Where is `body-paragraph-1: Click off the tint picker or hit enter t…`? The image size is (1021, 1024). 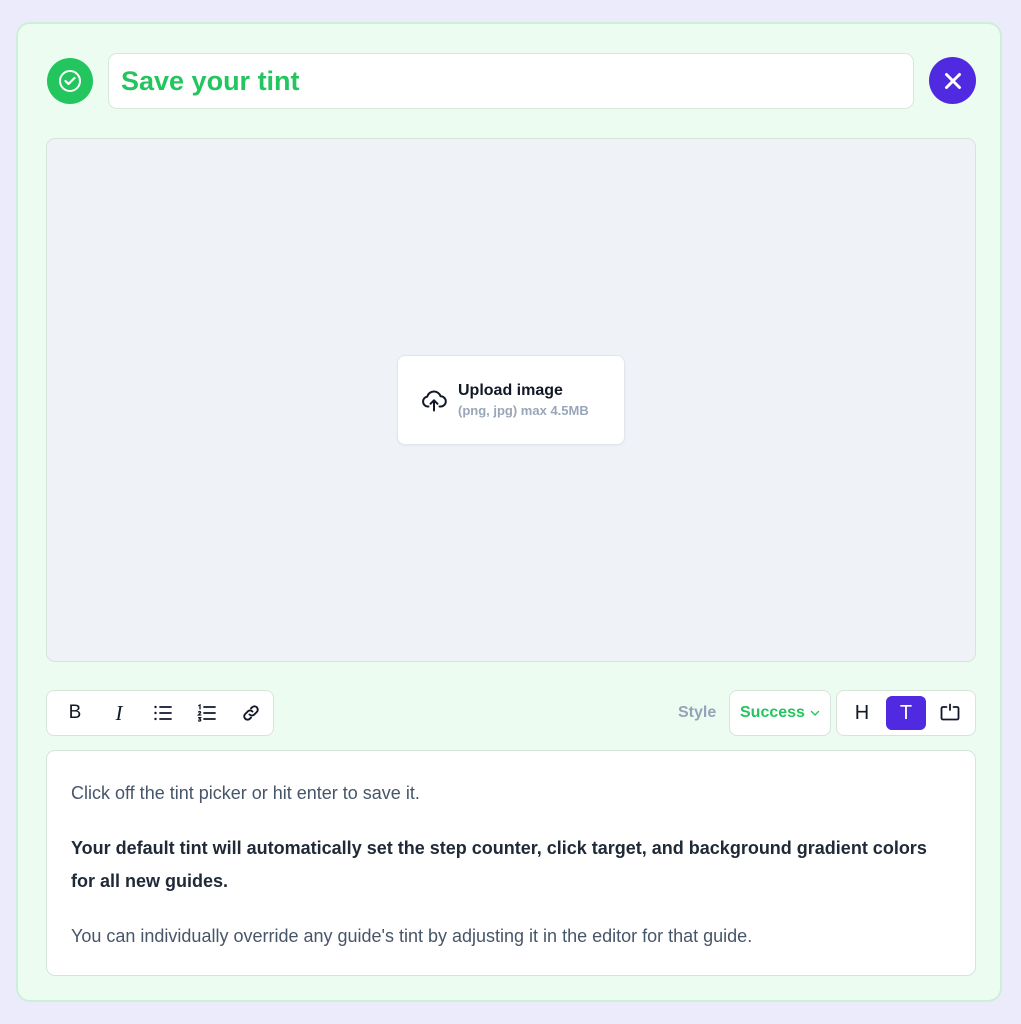
body-paragraph-1: Click off the tint picker or hit enter t… is located at coordinates (245, 793).